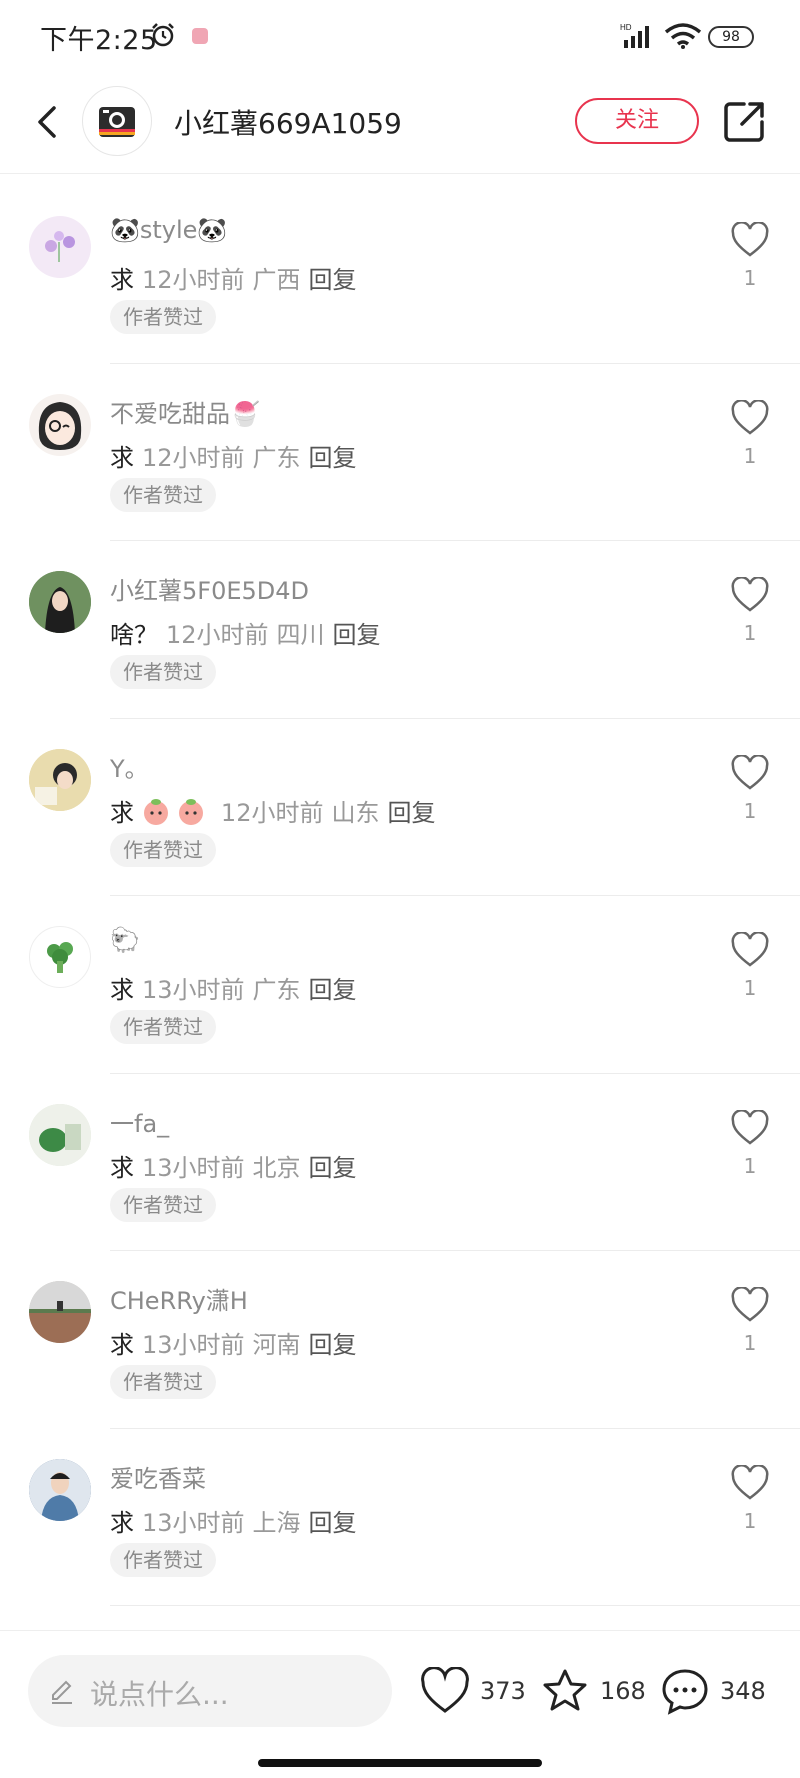 The image size is (800, 1778). What do you see at coordinates (400, 1518) in the screenshot?
I see `comment-item: 爱吃香菜 求 13小时前 上海 回复 作者赞过 1` at bounding box center [400, 1518].